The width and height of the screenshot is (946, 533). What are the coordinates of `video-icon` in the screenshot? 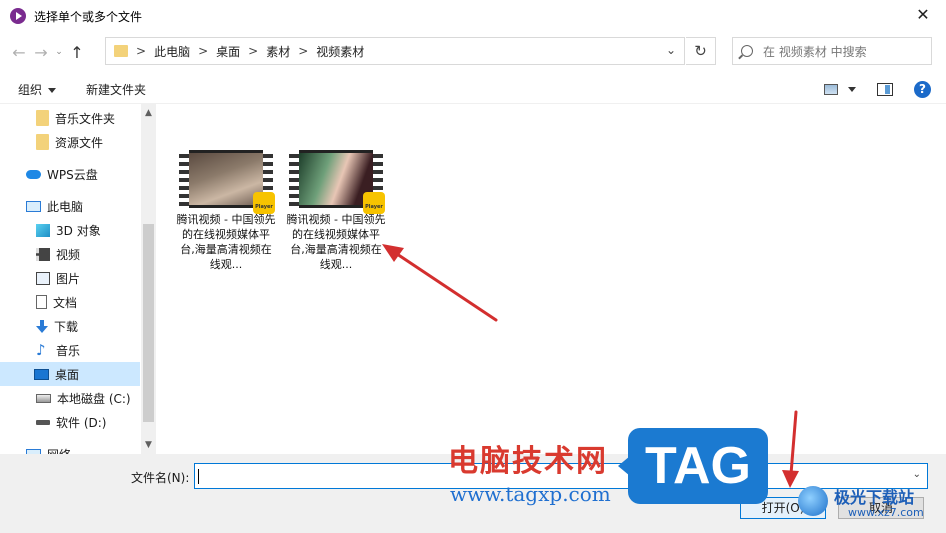 It's located at (43, 254).